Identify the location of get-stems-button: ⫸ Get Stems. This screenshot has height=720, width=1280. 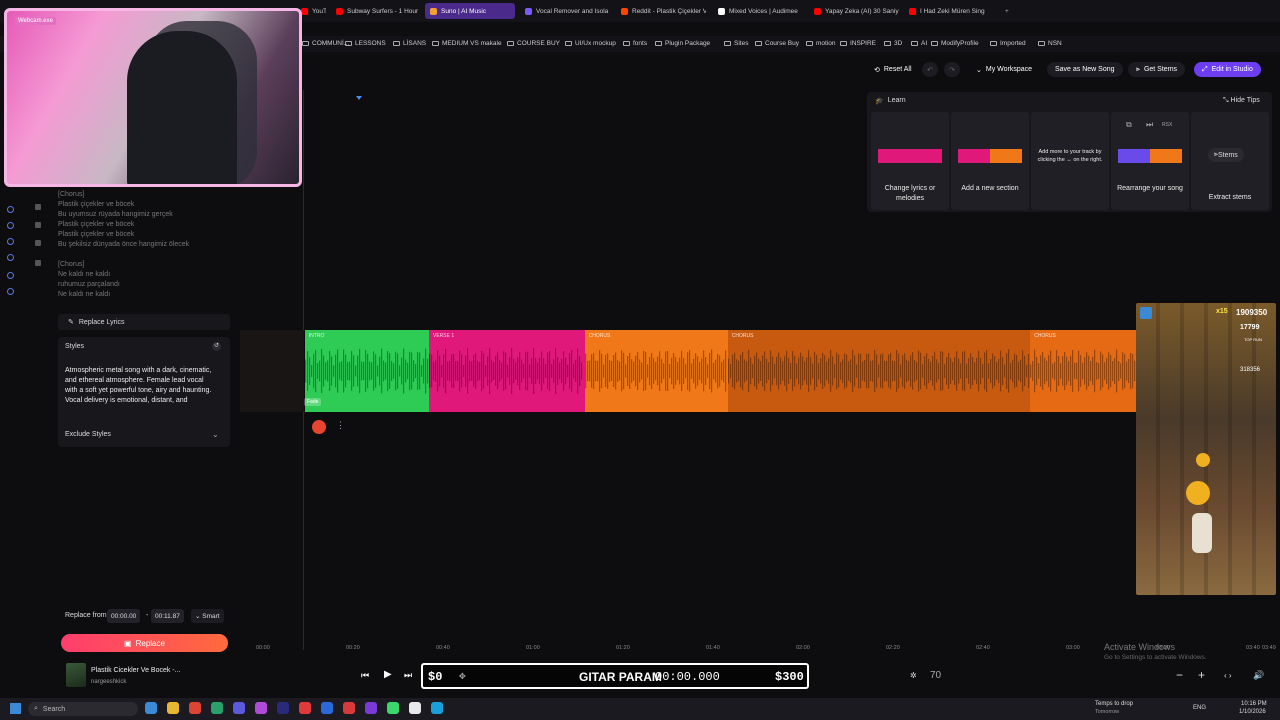
(1157, 69).